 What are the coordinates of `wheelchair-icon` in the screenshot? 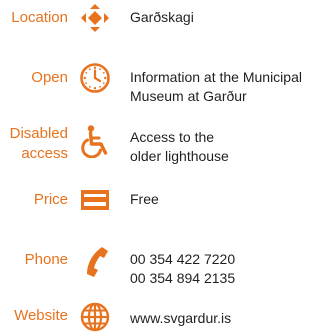 It's located at (95, 141).